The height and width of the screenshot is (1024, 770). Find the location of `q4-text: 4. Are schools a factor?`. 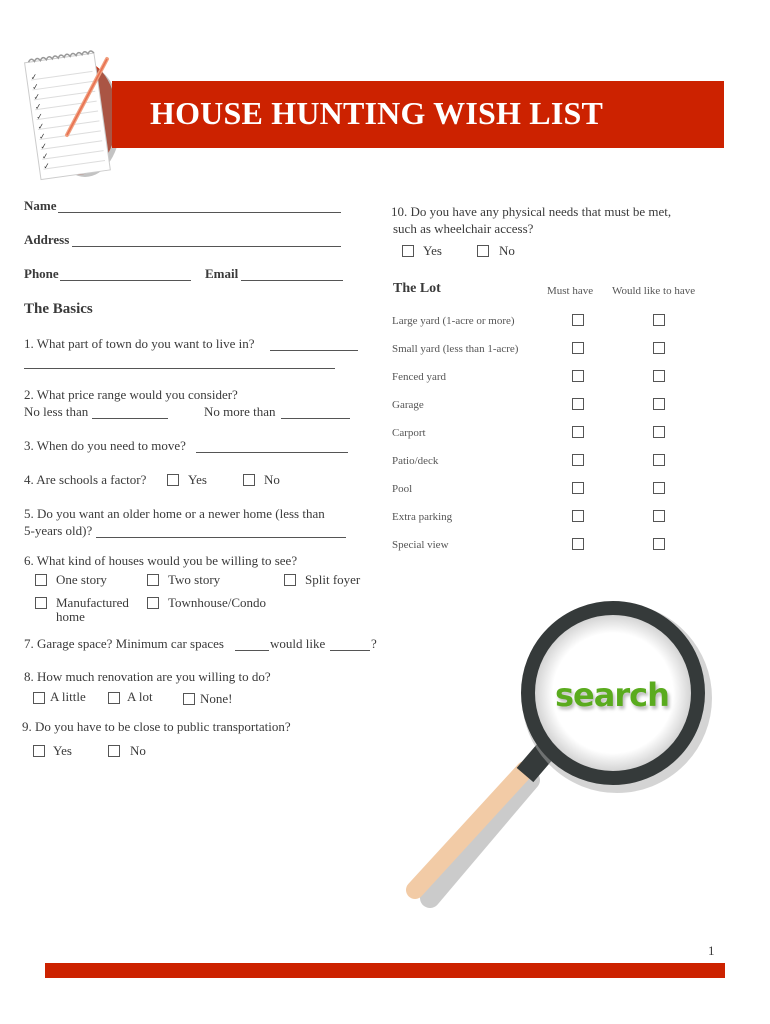

q4-text: 4. Are schools a factor? is located at coordinates (85, 479).